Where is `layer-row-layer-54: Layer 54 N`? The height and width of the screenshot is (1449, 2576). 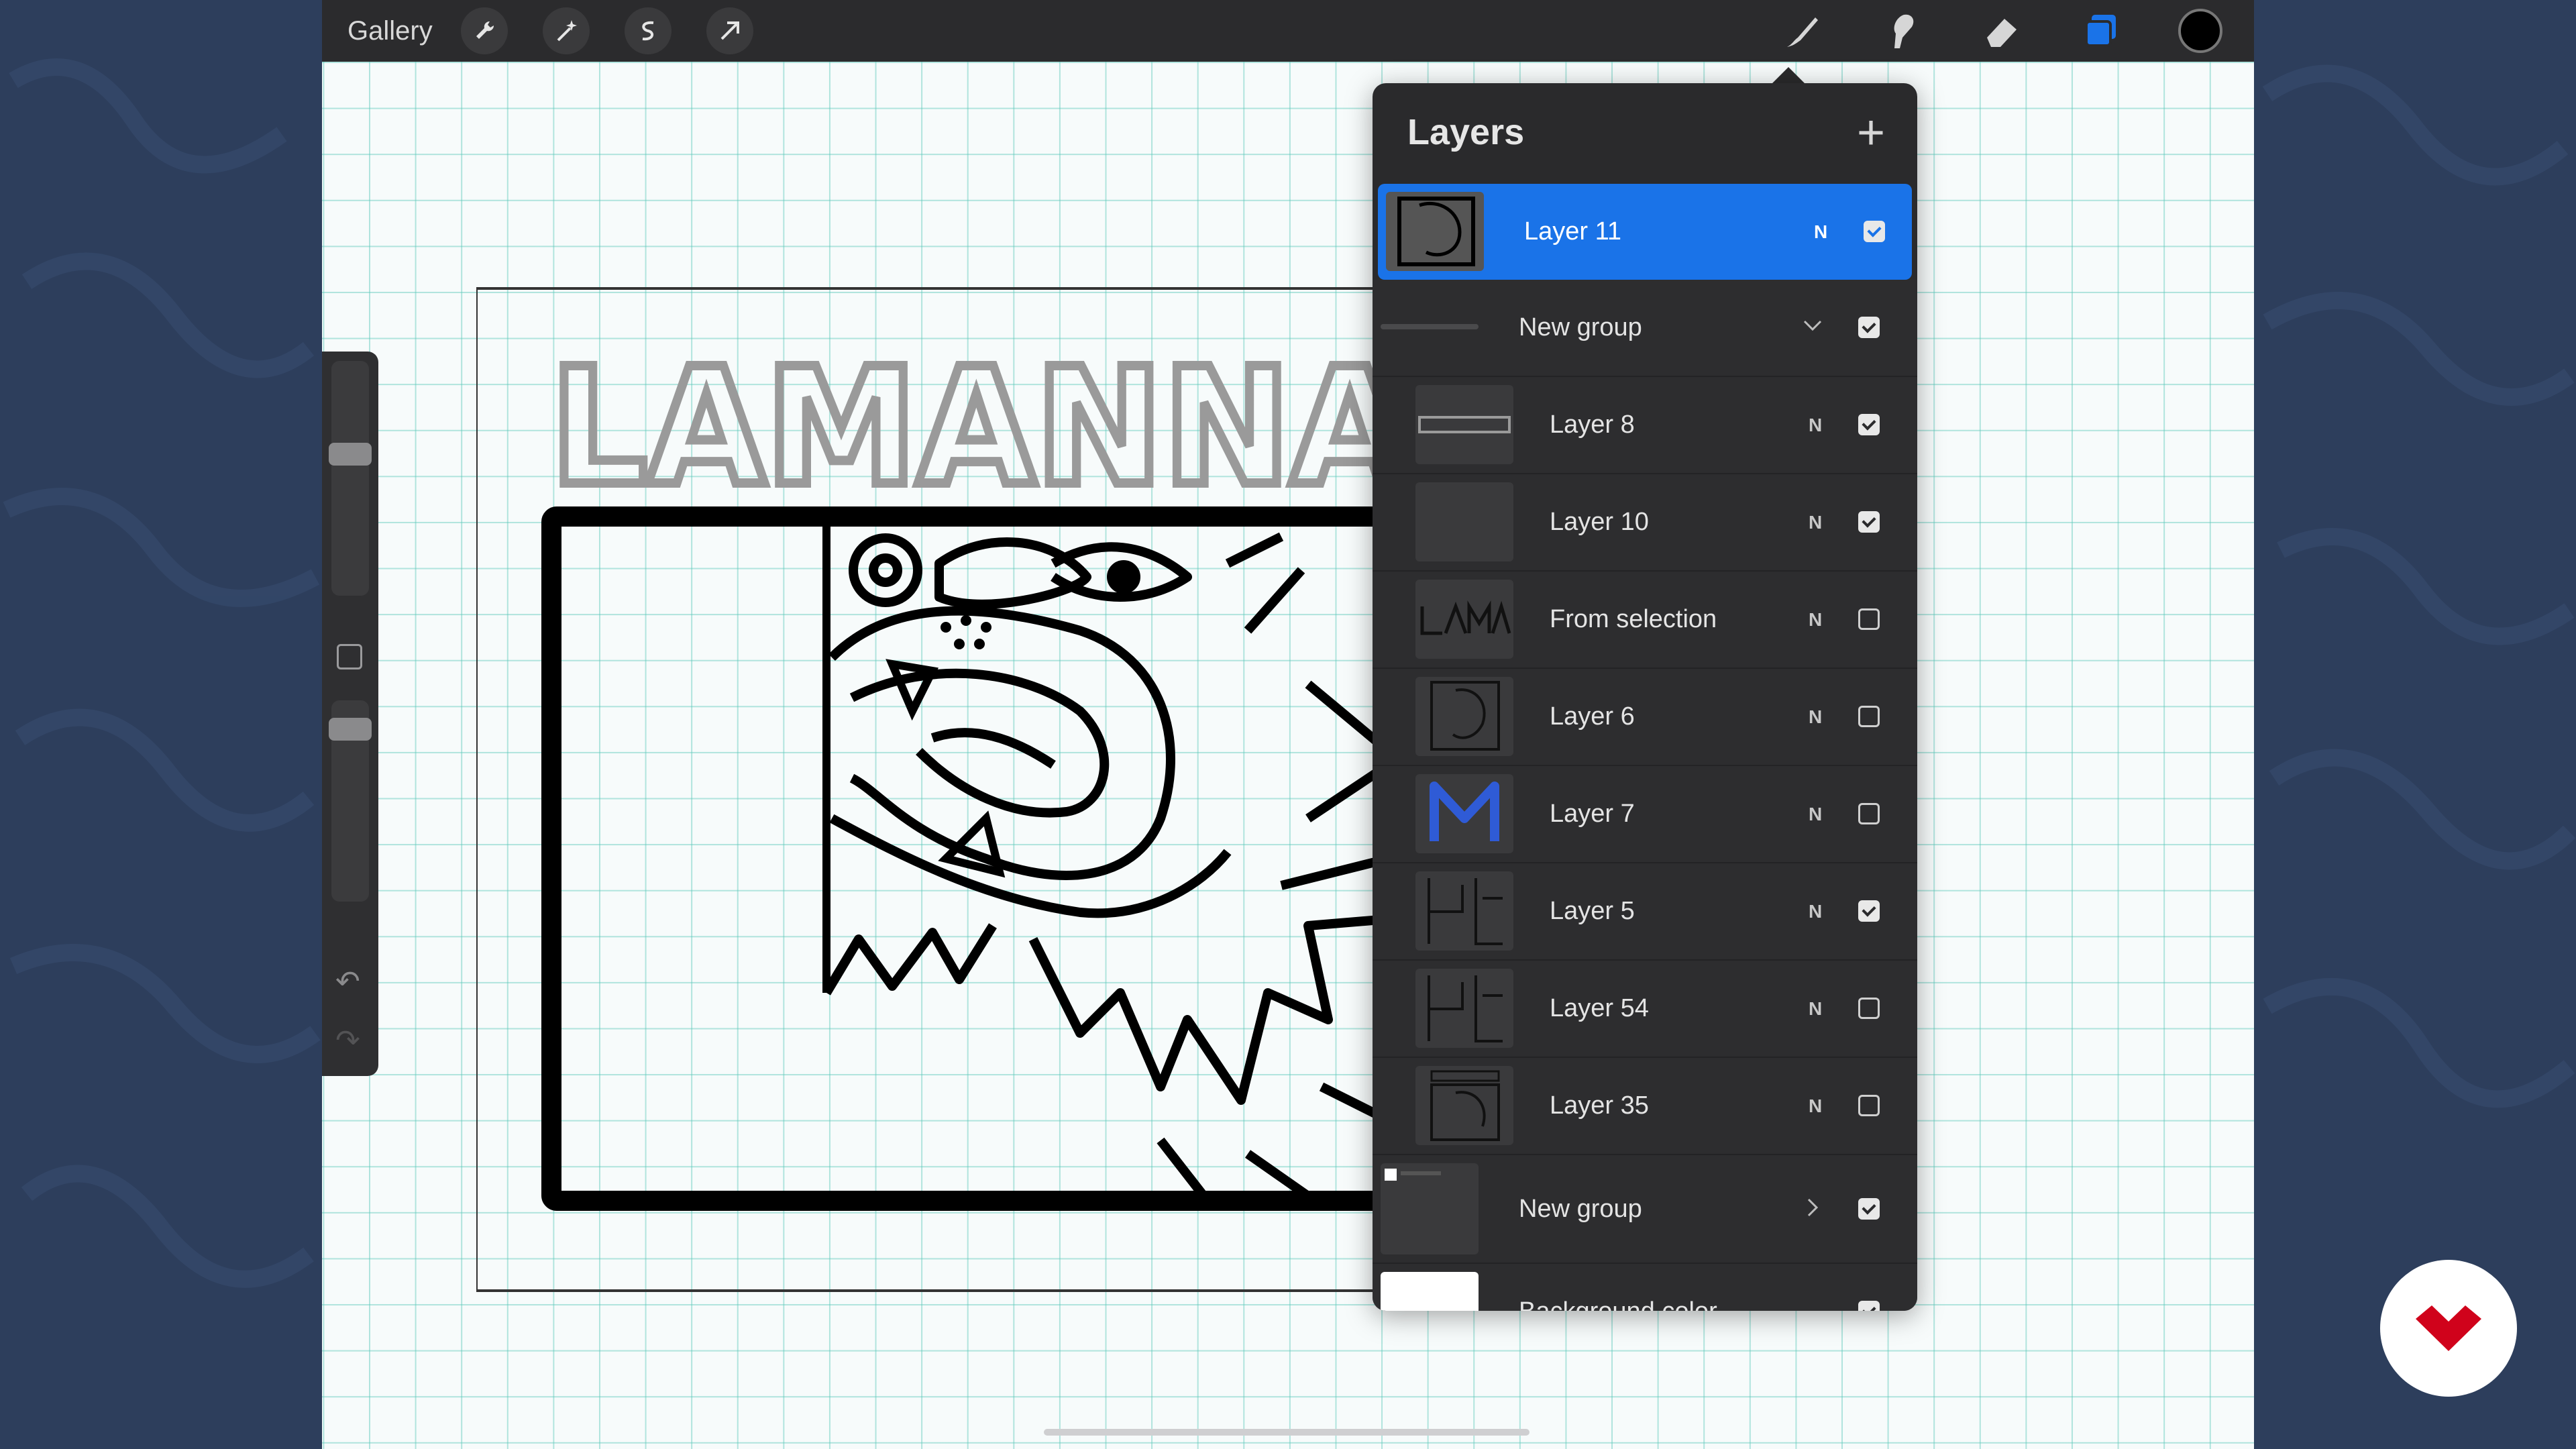
layer-row-layer-54: Layer 54 N is located at coordinates (1645, 1009).